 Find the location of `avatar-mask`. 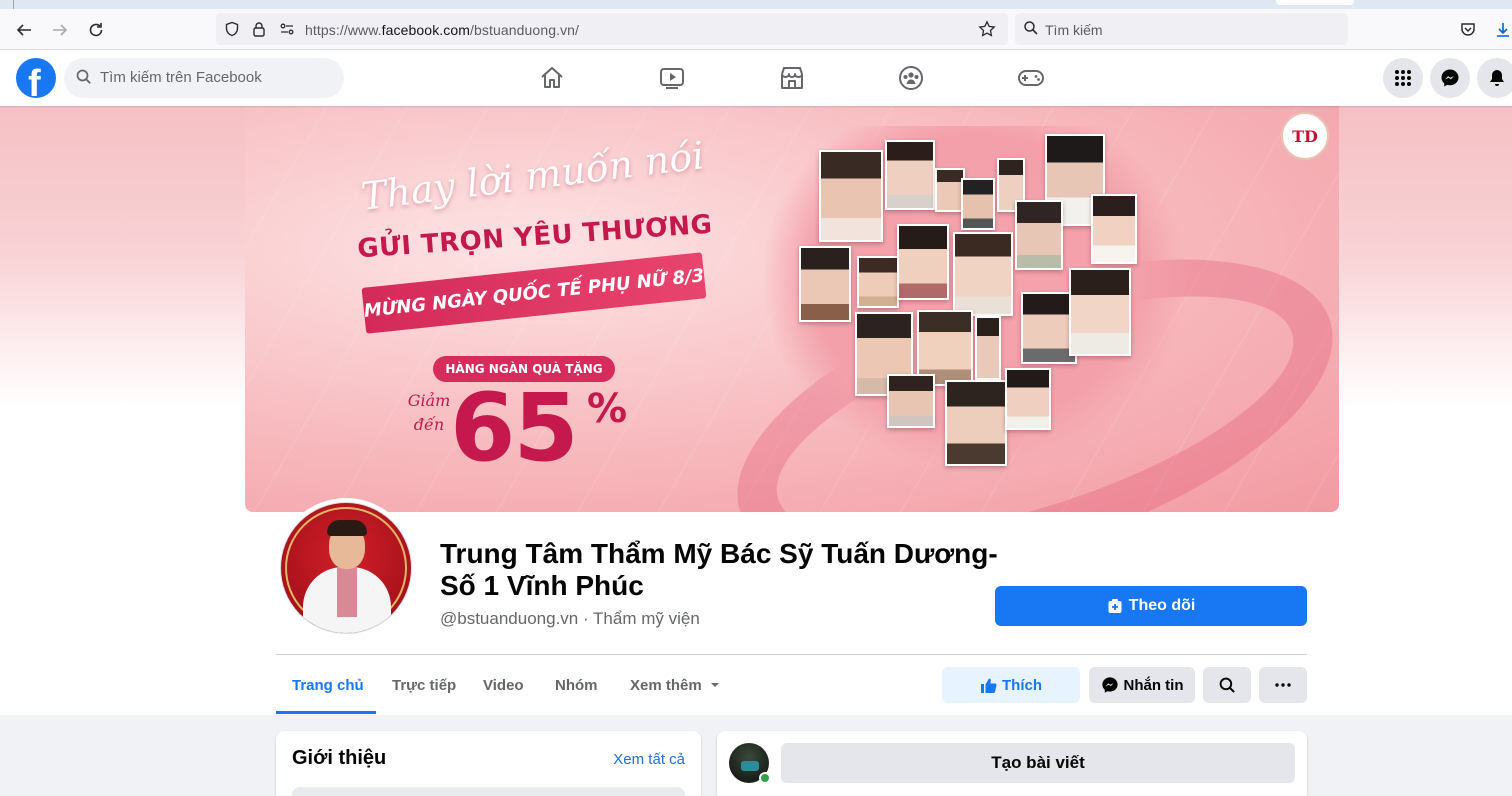

avatar-mask is located at coordinates (750, 766).